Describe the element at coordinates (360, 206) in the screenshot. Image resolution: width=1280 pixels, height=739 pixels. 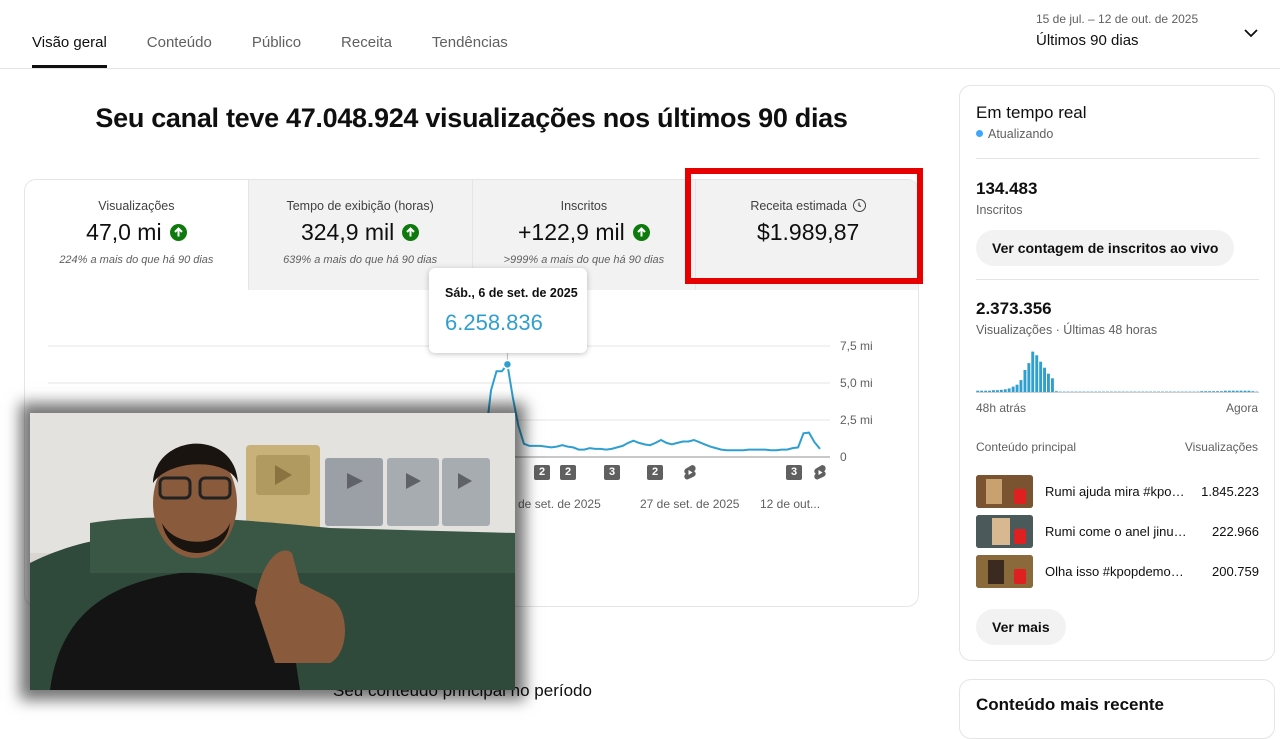
I see `metric-title: Tempo de exibição (horas)` at that location.